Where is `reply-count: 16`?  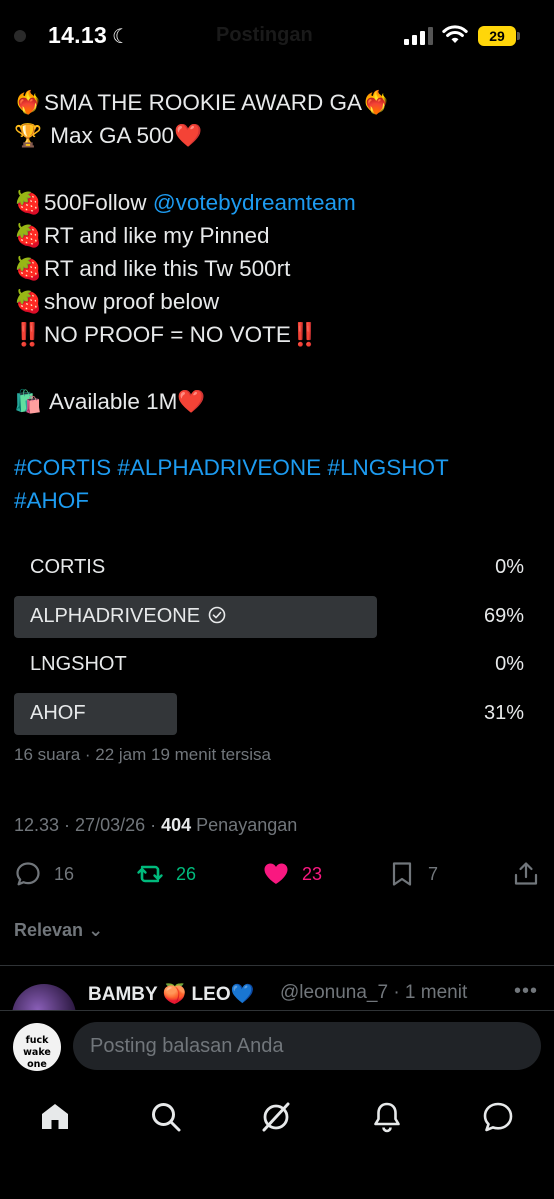 reply-count: 16 is located at coordinates (64, 873).